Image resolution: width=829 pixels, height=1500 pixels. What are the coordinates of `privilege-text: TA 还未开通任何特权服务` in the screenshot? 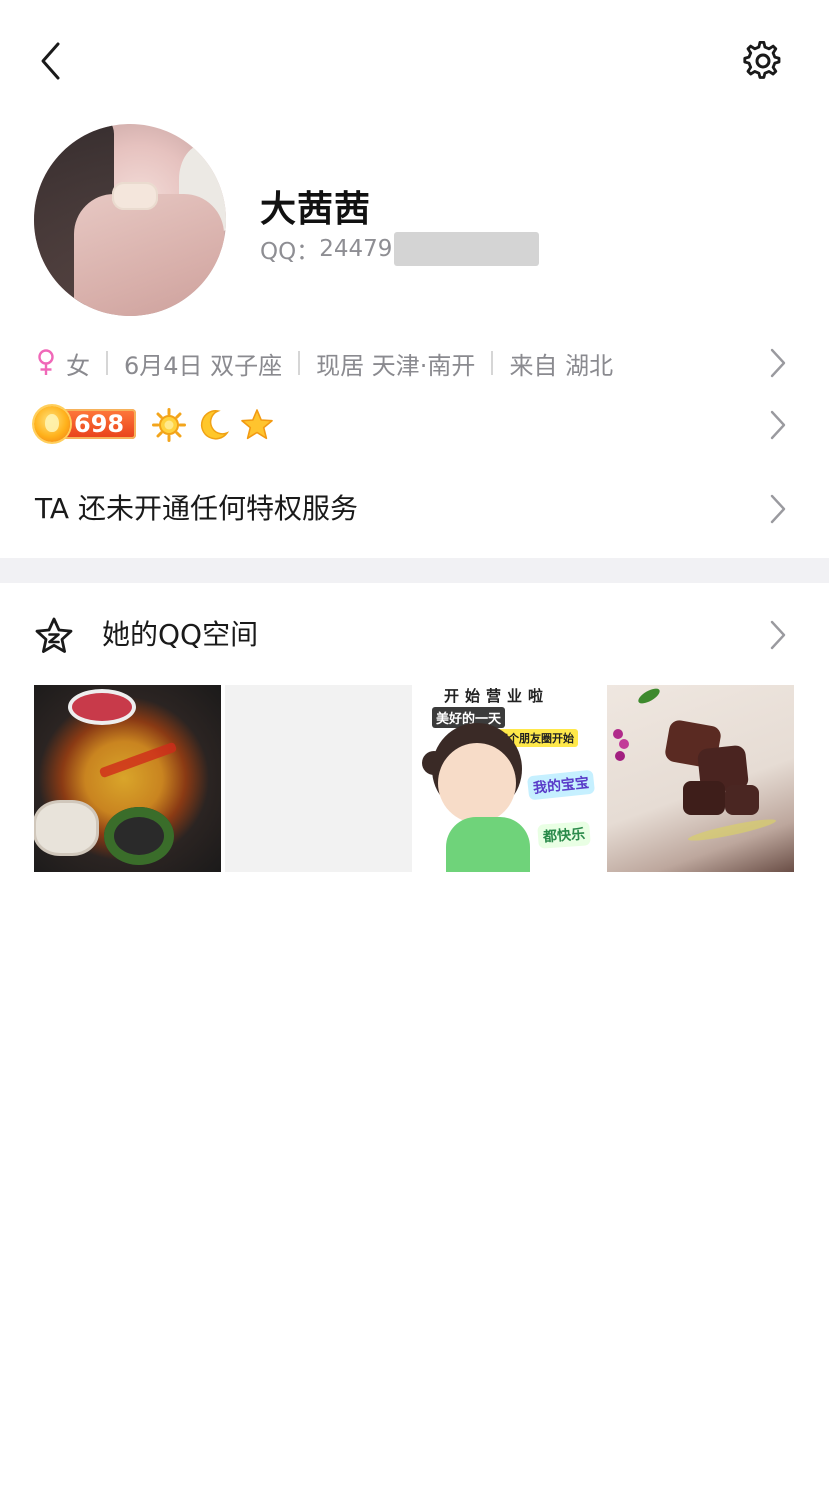 It's located at (196, 508).